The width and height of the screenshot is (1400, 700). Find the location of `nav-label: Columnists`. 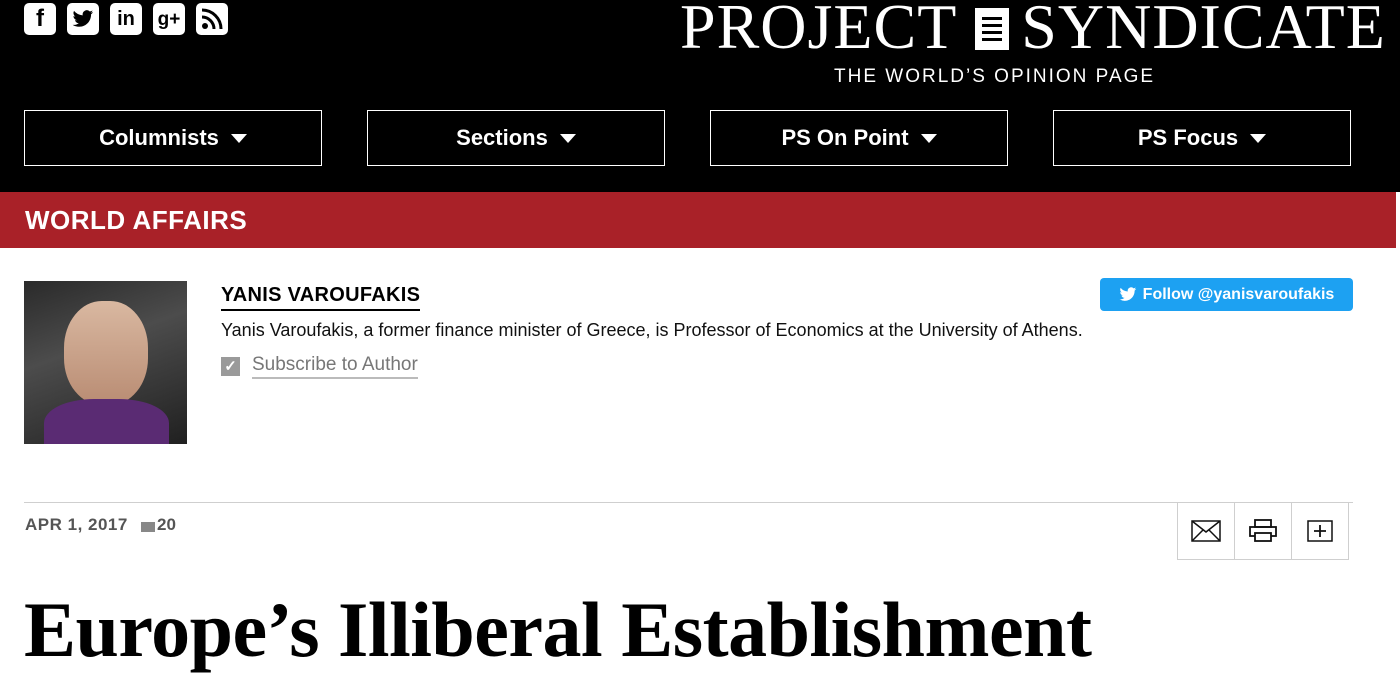

nav-label: Columnists is located at coordinates (159, 137).